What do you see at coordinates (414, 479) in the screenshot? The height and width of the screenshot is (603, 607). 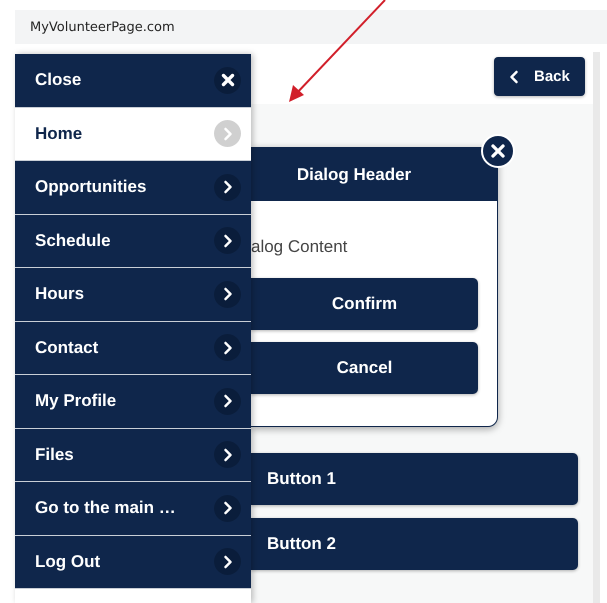 I see `page-button: Button 1` at bounding box center [414, 479].